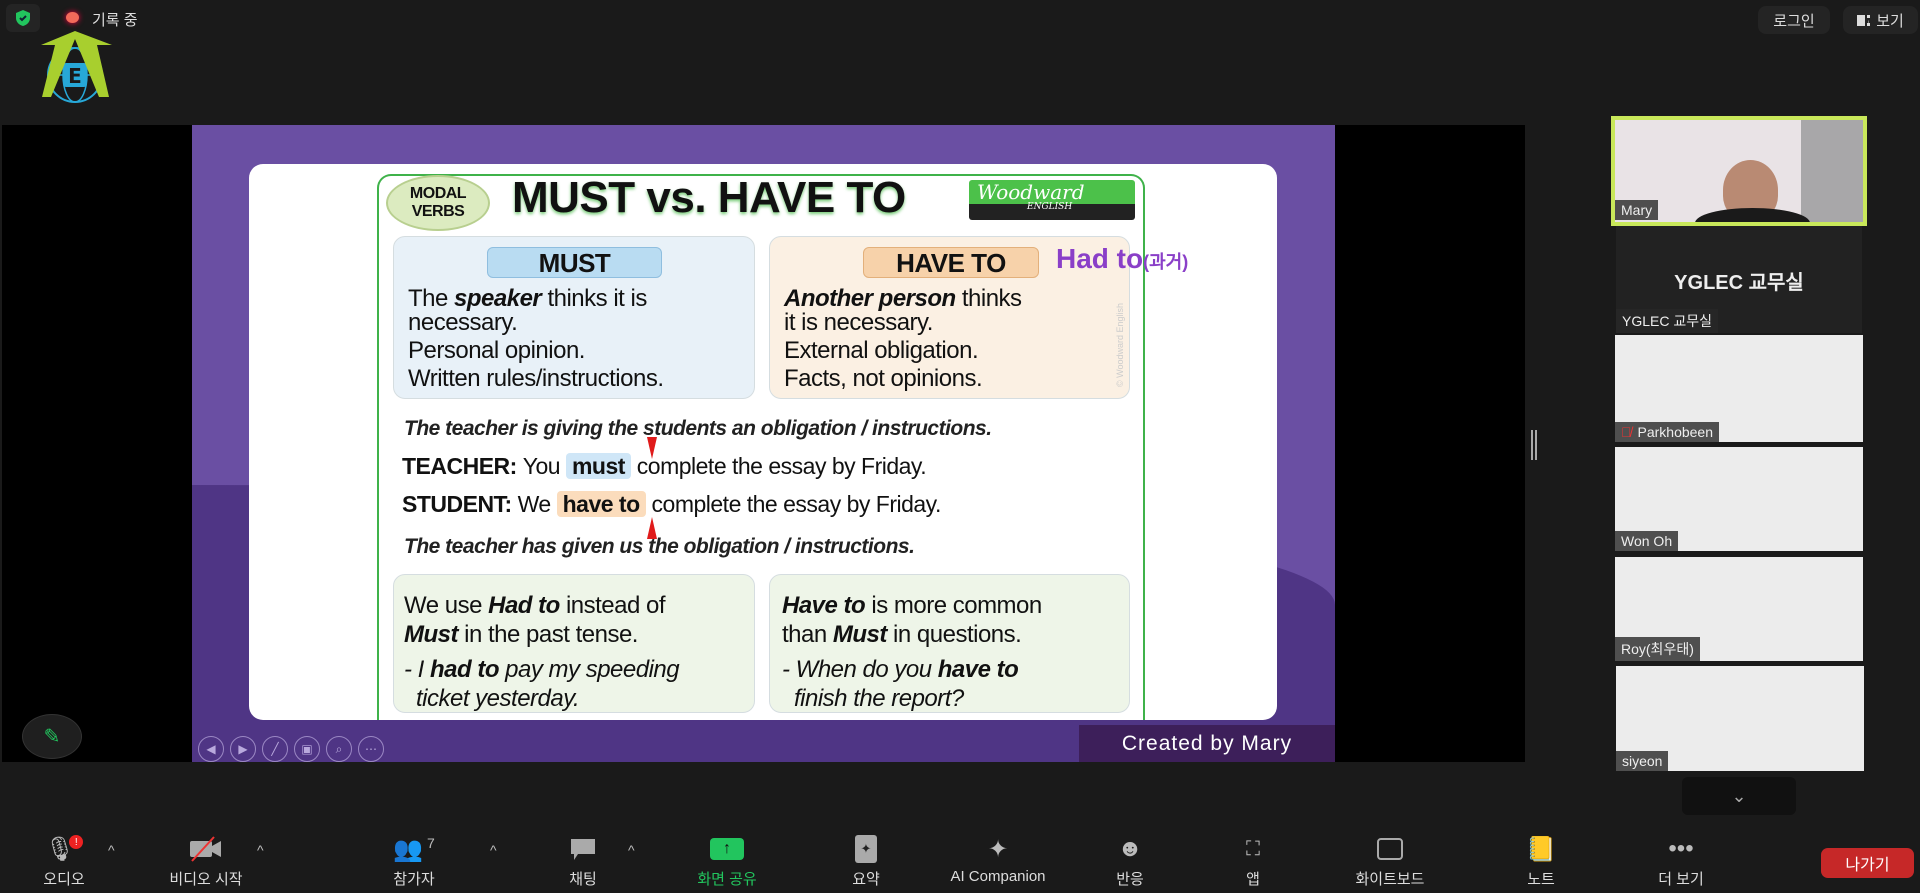  Describe the element at coordinates (76, 842) in the screenshot. I see `alert-badge-icon: !` at that location.